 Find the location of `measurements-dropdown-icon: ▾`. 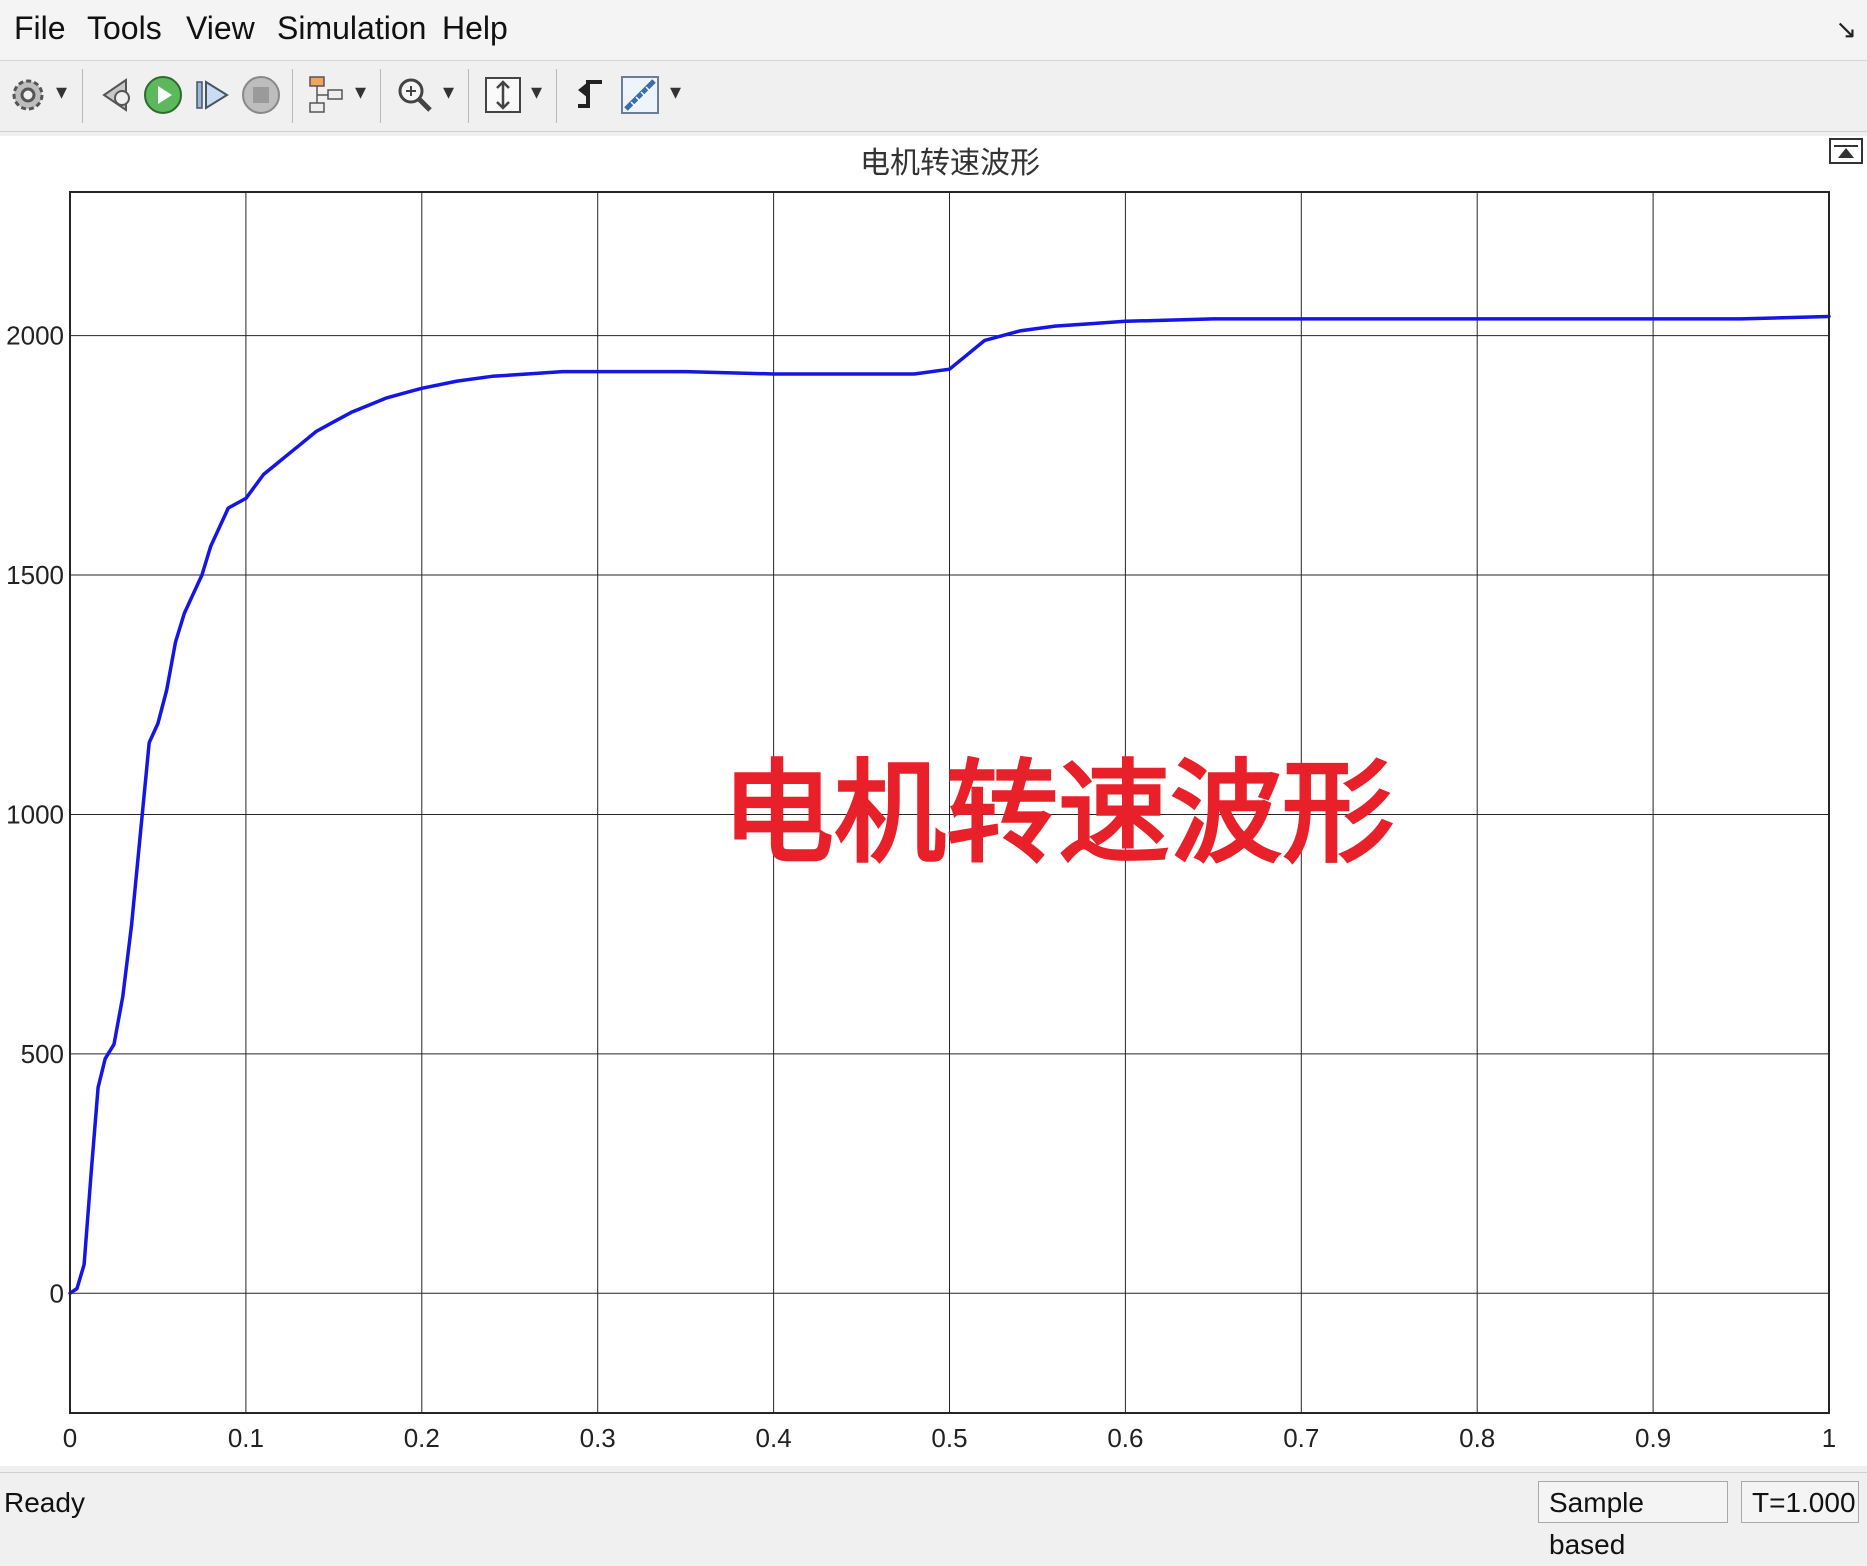

measurements-dropdown-icon: ▾ is located at coordinates (675, 92).